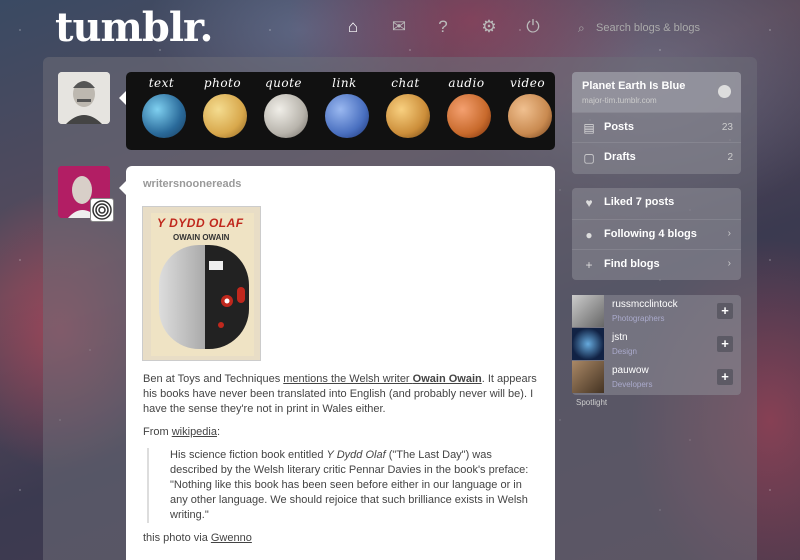  What do you see at coordinates (182, 297) in the screenshot?
I see `cover-face-illustration` at bounding box center [182, 297].